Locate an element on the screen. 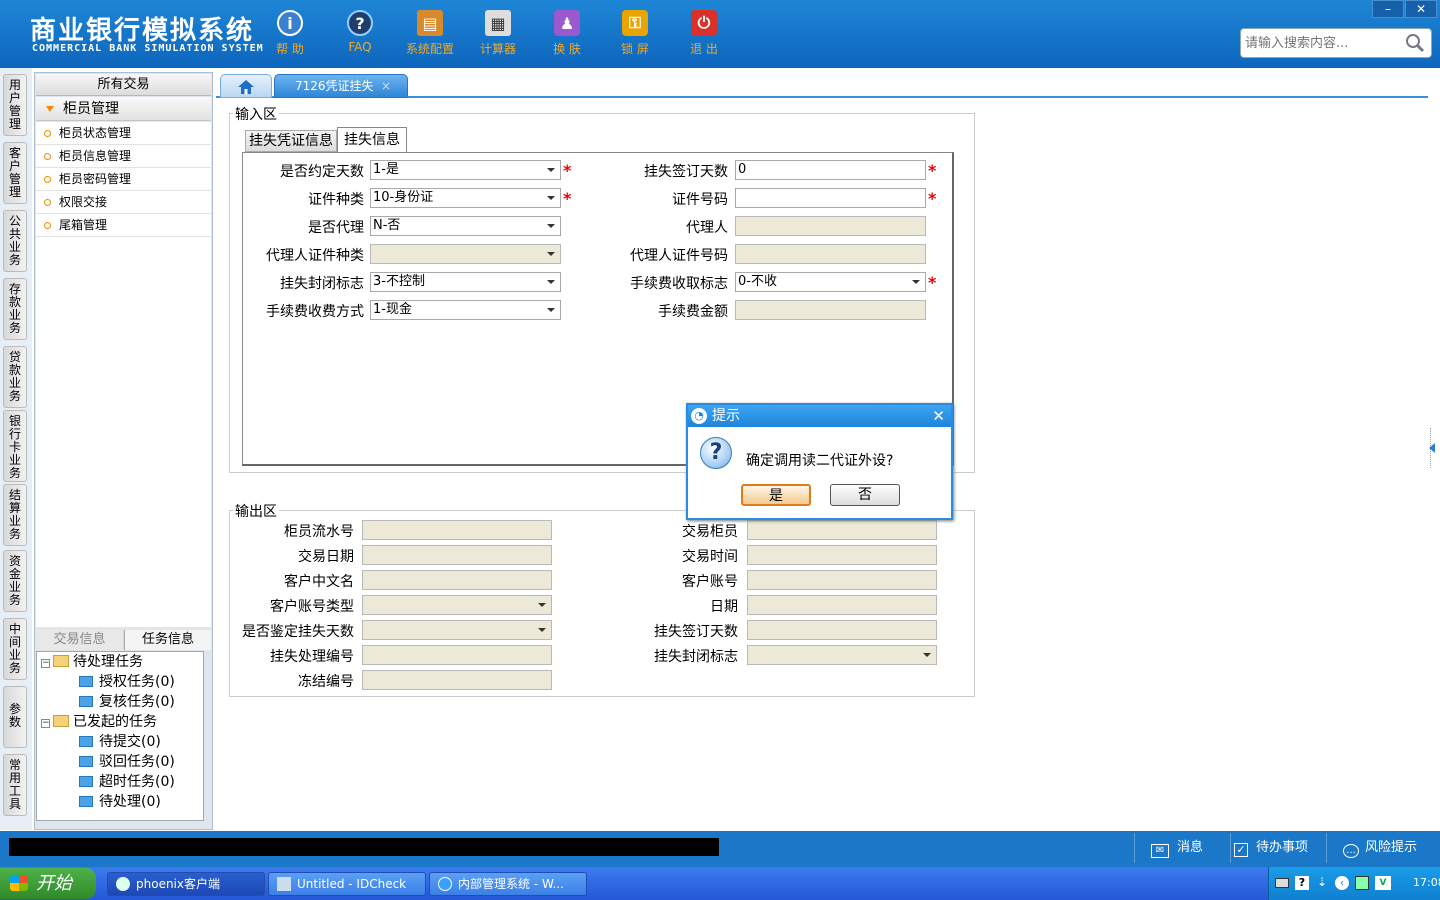 The width and height of the screenshot is (1440, 900). task-tabs: 交易信息 任务信息 is located at coordinates (123, 640).